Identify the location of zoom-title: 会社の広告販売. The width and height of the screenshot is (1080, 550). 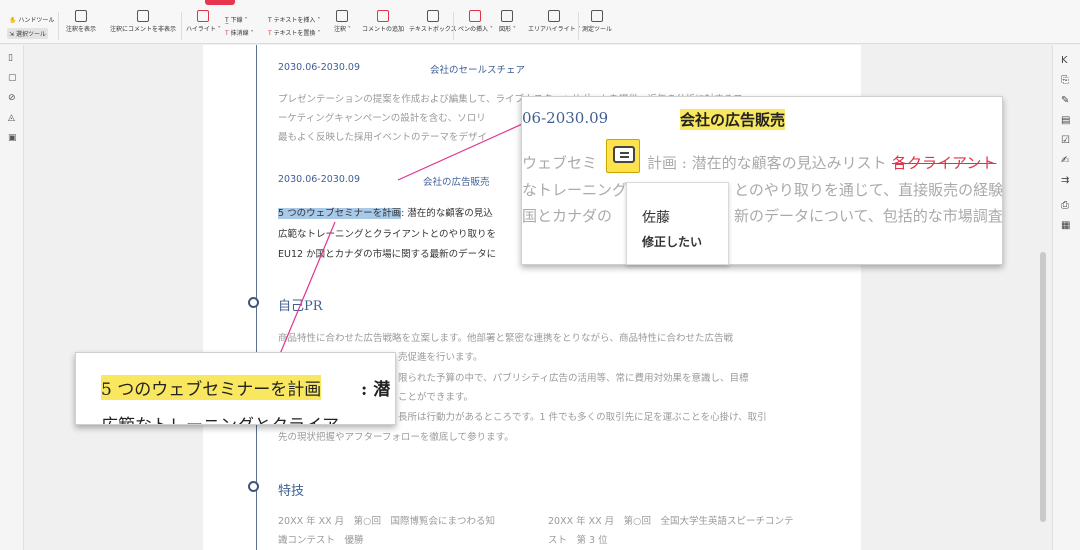
(733, 119).